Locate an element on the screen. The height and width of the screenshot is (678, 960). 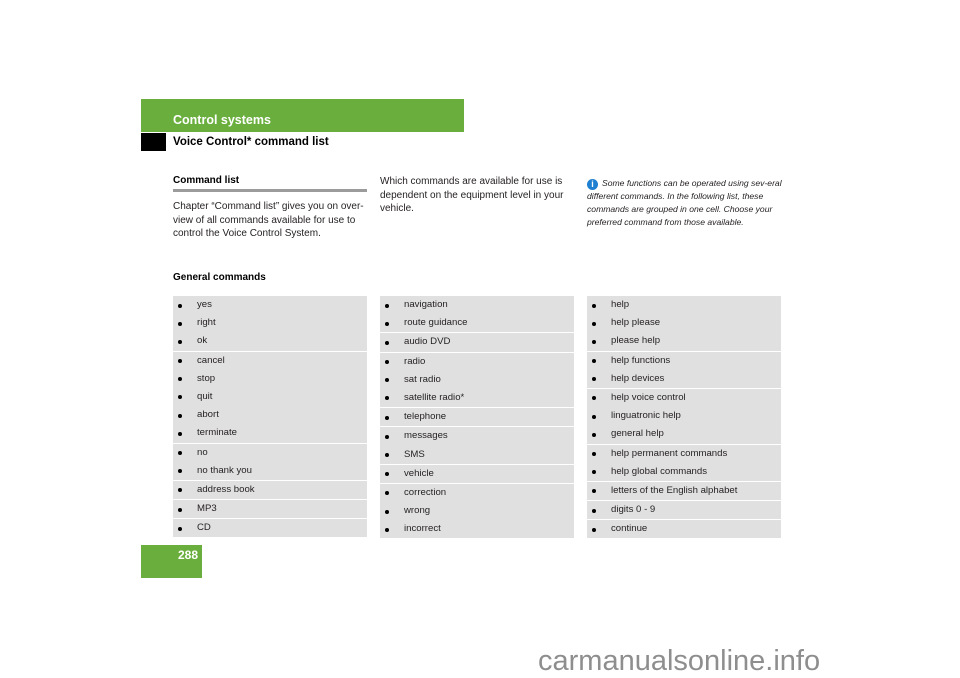
command-group: CD is located at coordinates (270, 528).